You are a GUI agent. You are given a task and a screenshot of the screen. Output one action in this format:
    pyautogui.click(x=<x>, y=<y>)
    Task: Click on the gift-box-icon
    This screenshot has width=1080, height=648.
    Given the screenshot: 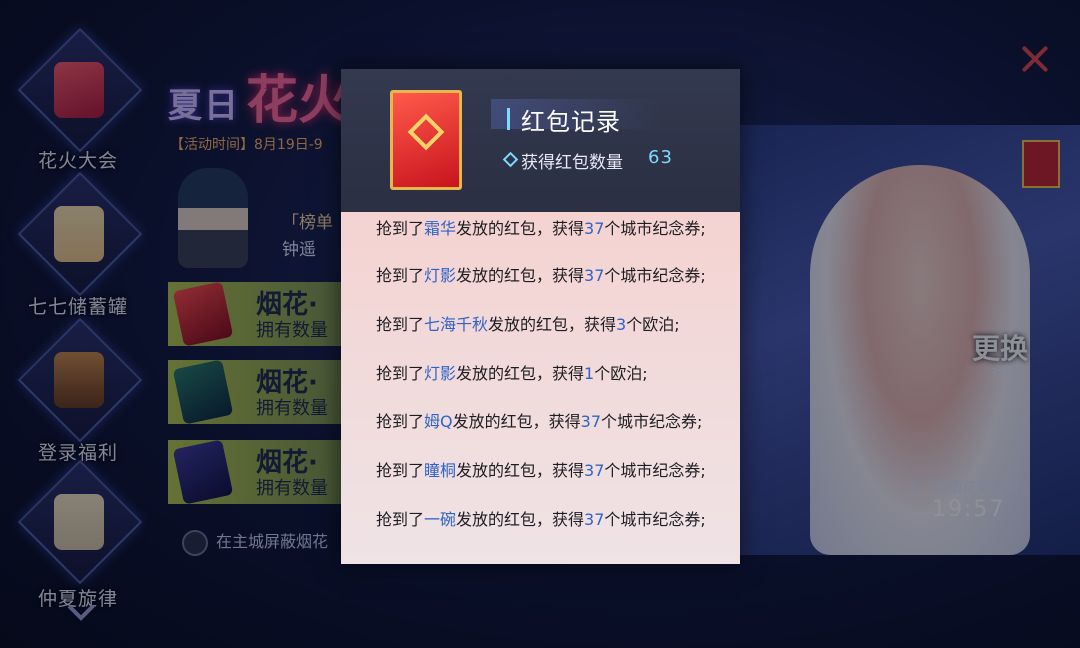 What is the action you would take?
    pyautogui.click(x=79, y=90)
    